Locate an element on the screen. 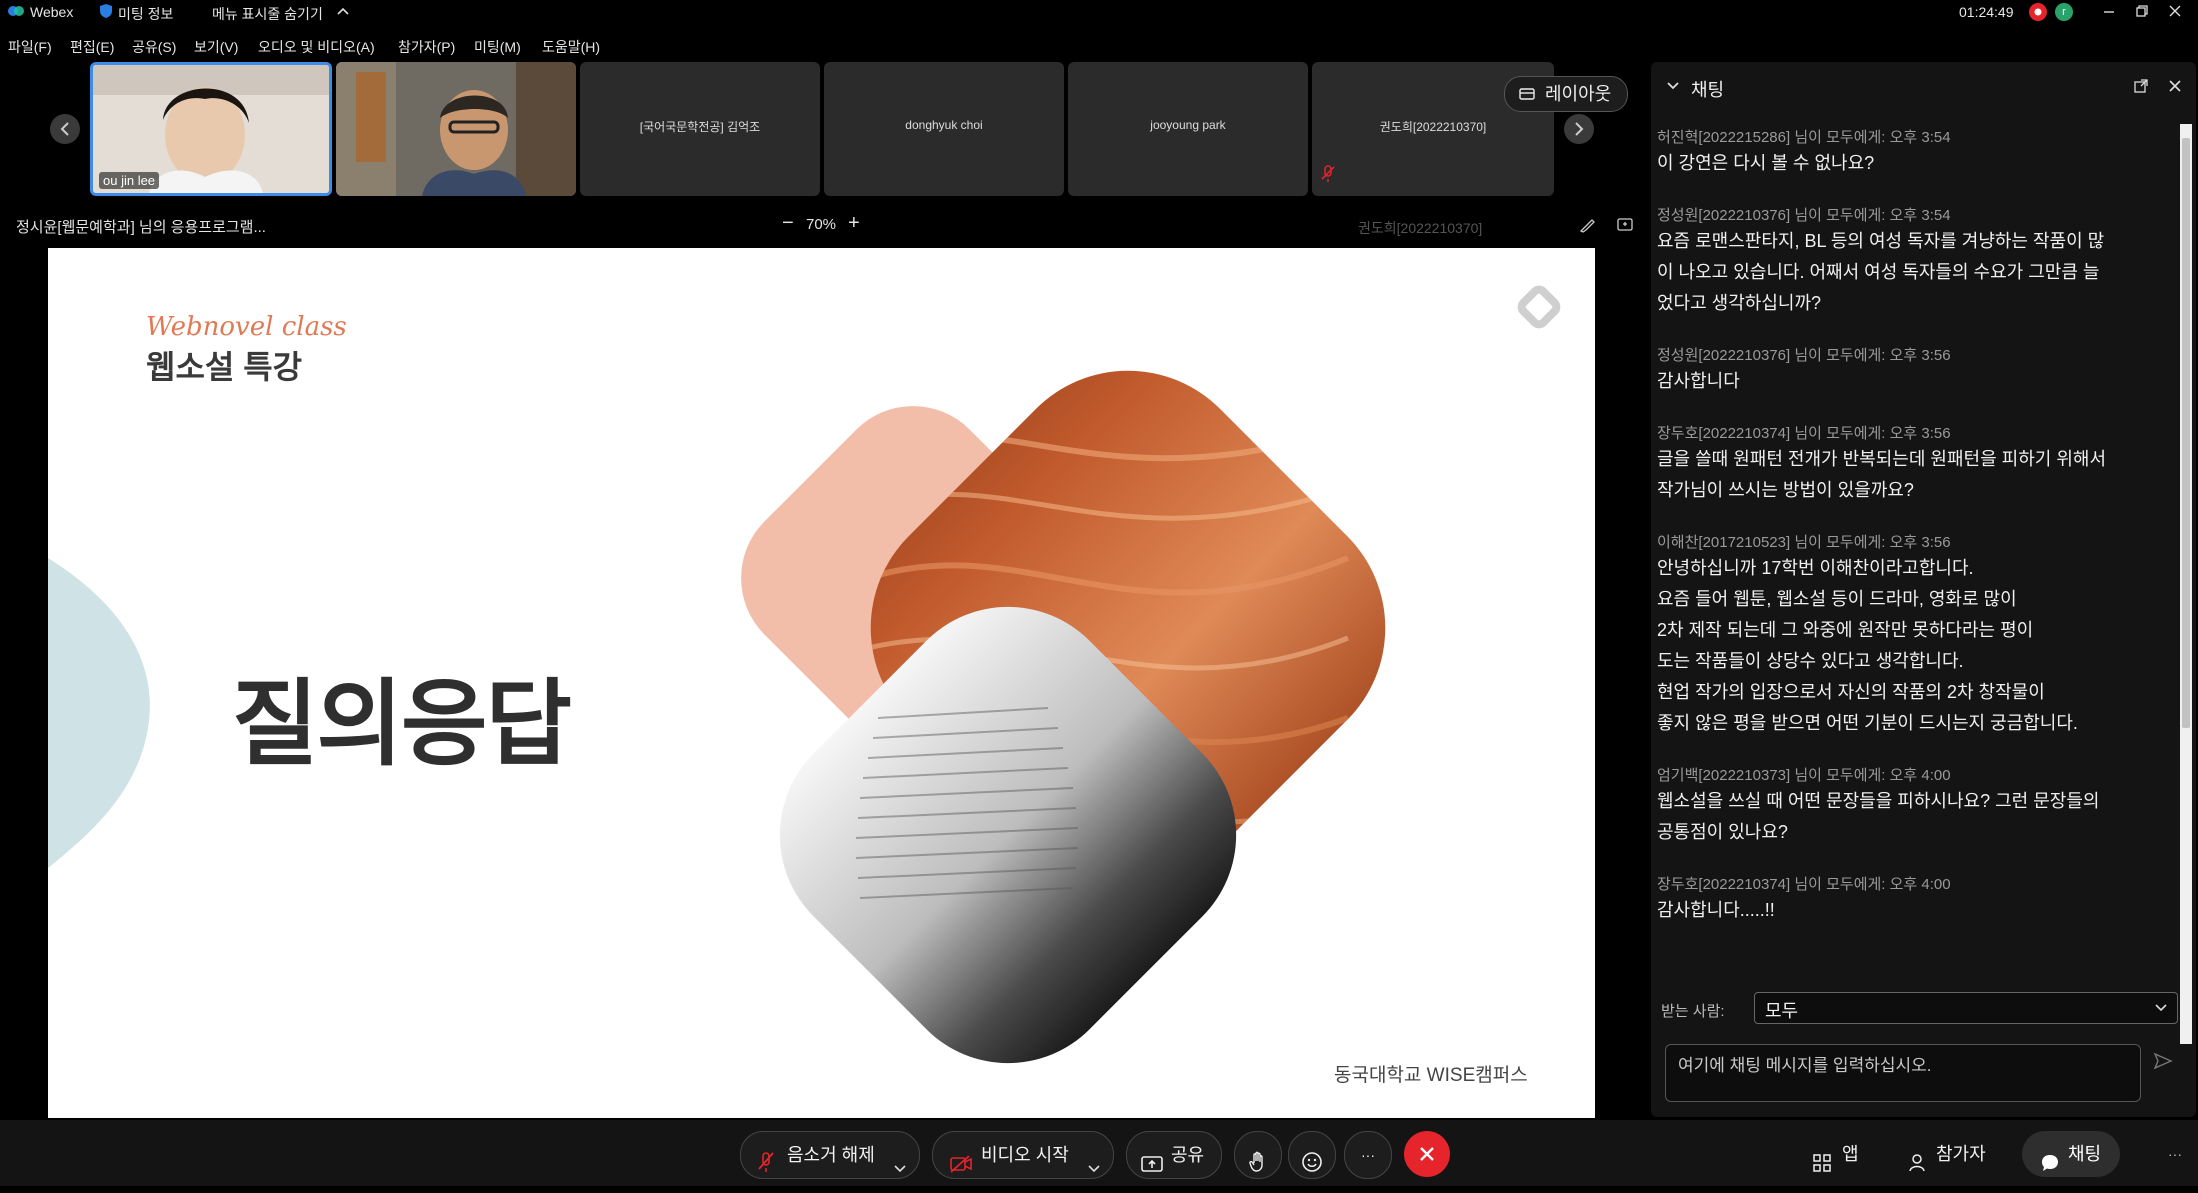  meeting-clock: 01:24:49 is located at coordinates (1986, 12).